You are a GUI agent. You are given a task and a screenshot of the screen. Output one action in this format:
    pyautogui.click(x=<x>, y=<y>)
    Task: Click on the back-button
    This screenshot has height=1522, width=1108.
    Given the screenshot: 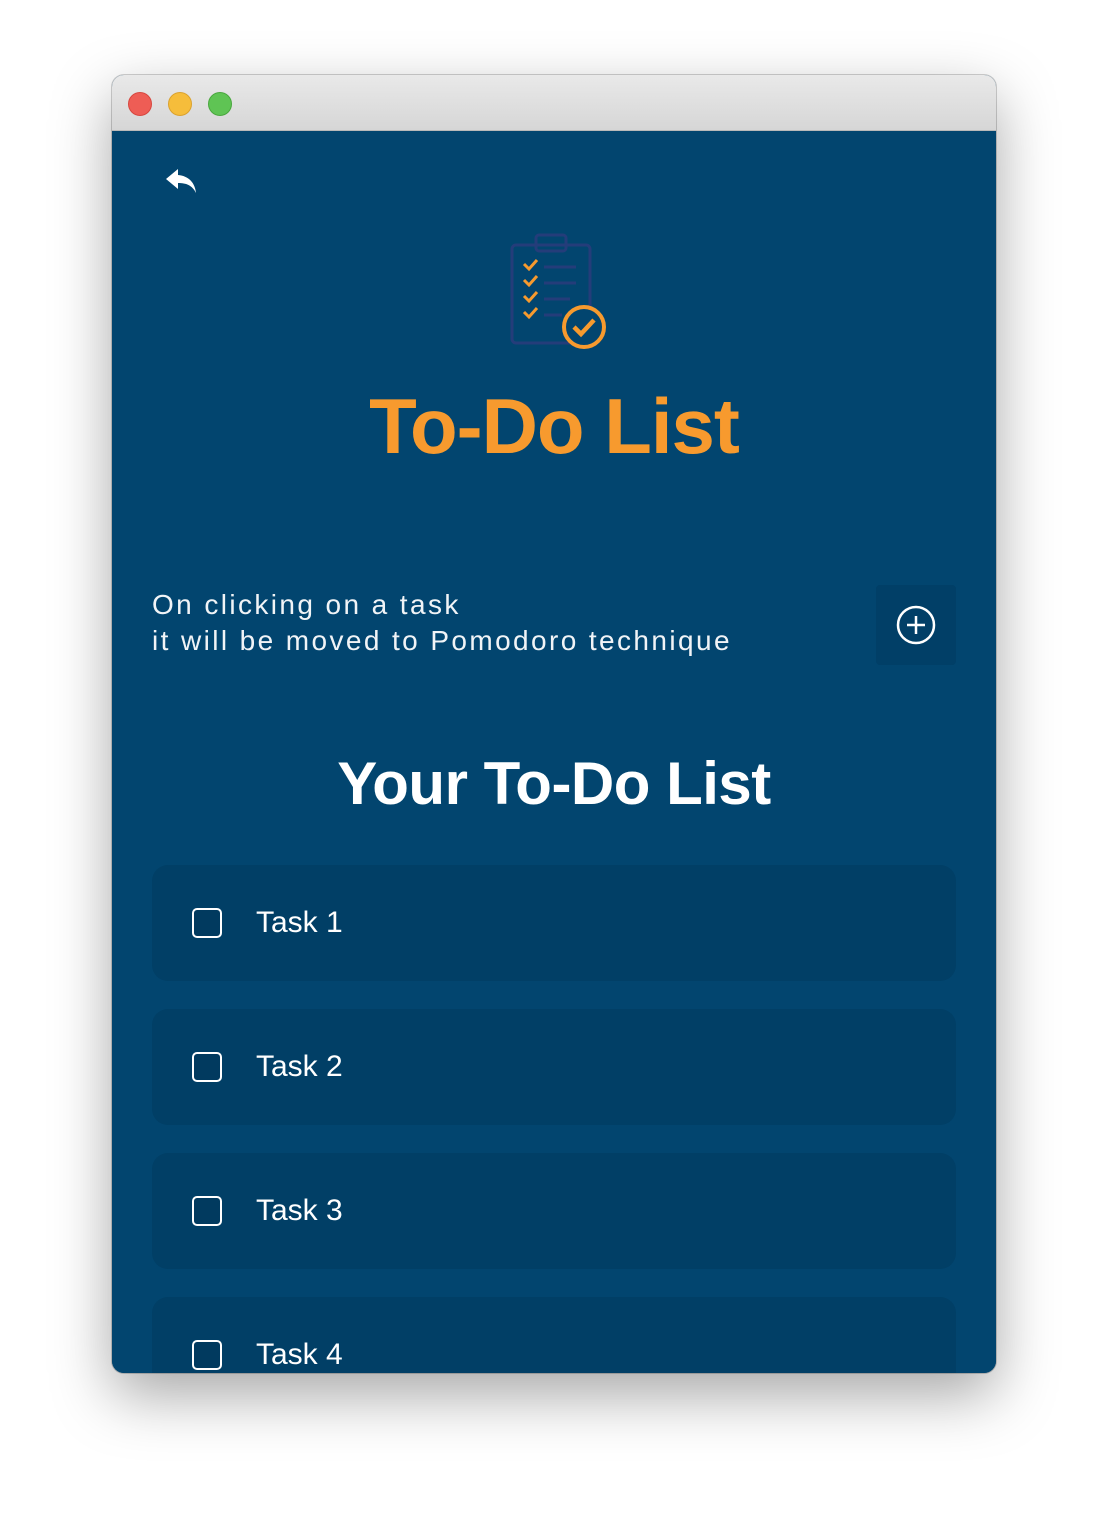 What is the action you would take?
    pyautogui.click(x=182, y=183)
    